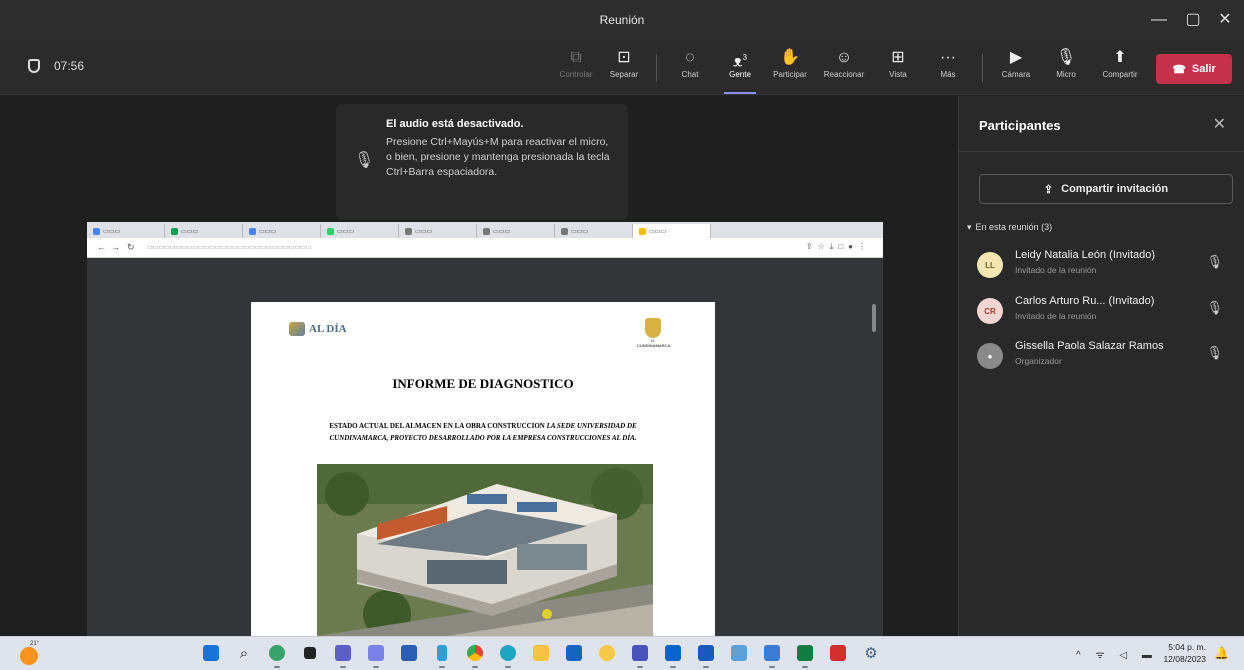 This screenshot has height=670, width=1244. Describe the element at coordinates (1120, 57) in the screenshot. I see `share-icon: ⬆` at that location.